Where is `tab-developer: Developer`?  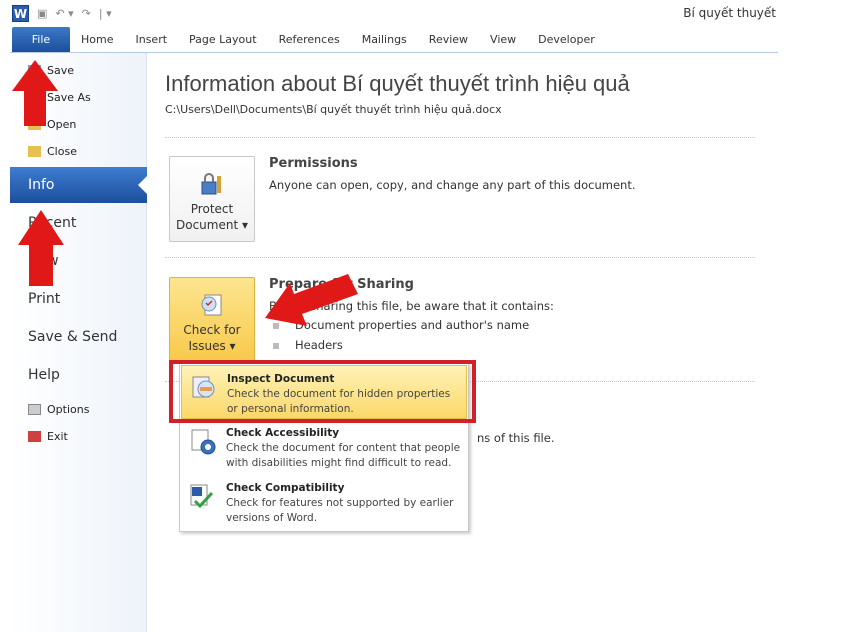
tab-developer: Developer is located at coordinates (566, 39).